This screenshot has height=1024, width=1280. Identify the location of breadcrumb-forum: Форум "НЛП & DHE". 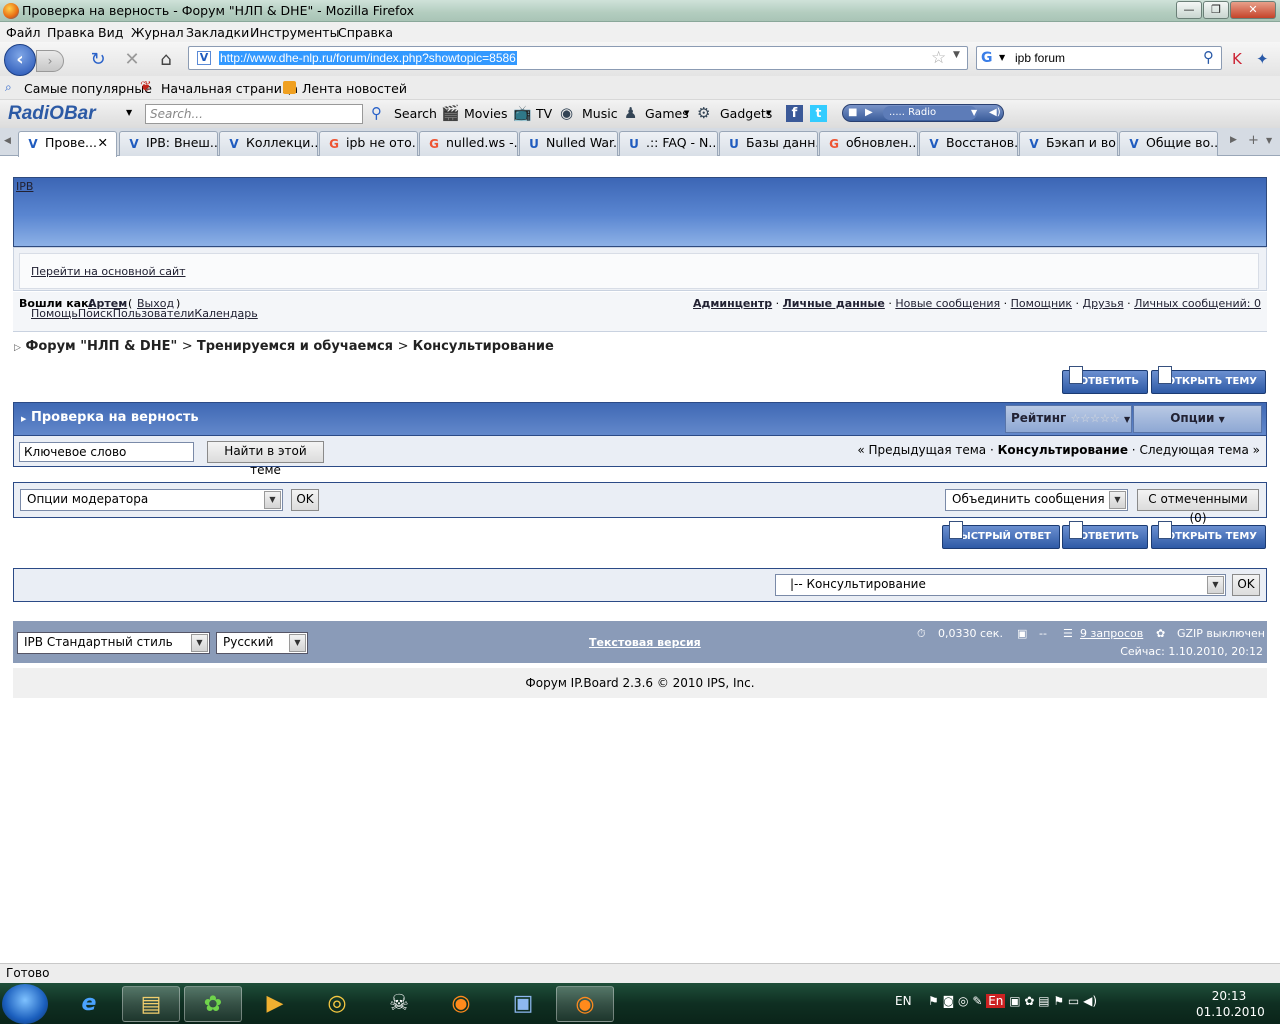
(101, 346).